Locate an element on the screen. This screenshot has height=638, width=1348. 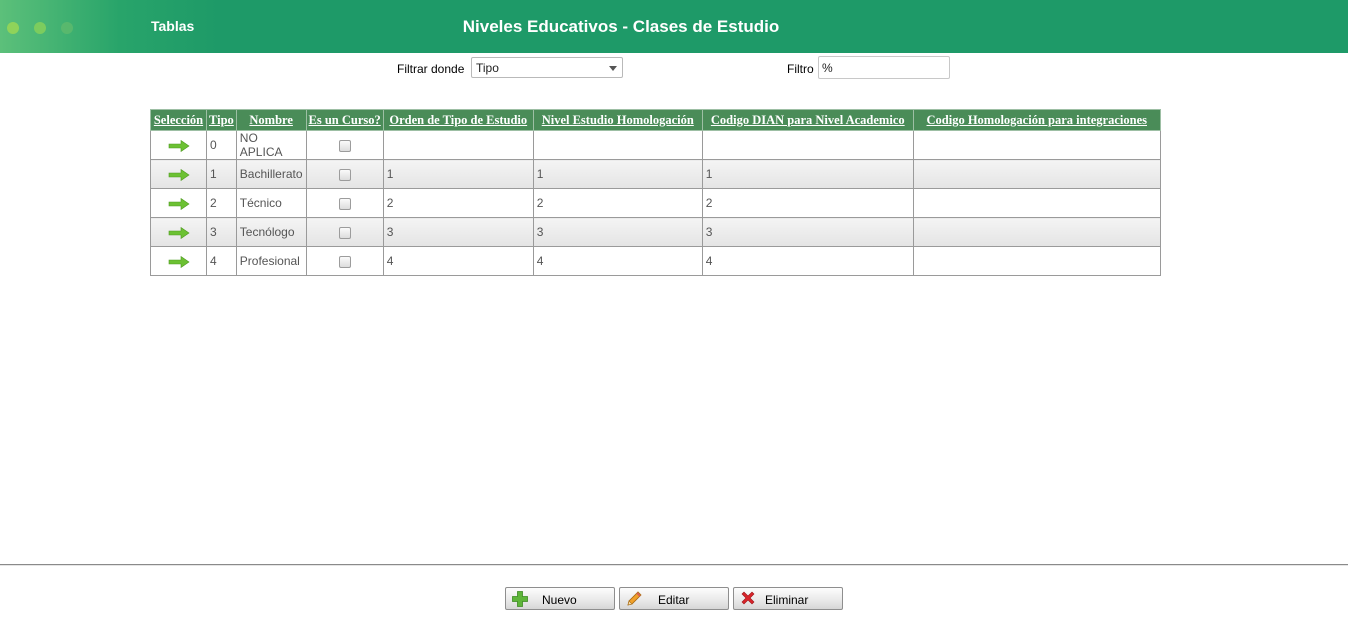
filter-label: Filtro is located at coordinates (800, 69).